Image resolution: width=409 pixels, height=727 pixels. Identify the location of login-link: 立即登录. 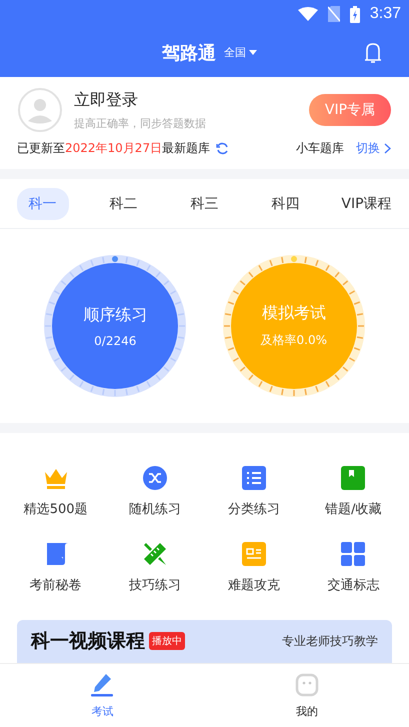
(185, 100).